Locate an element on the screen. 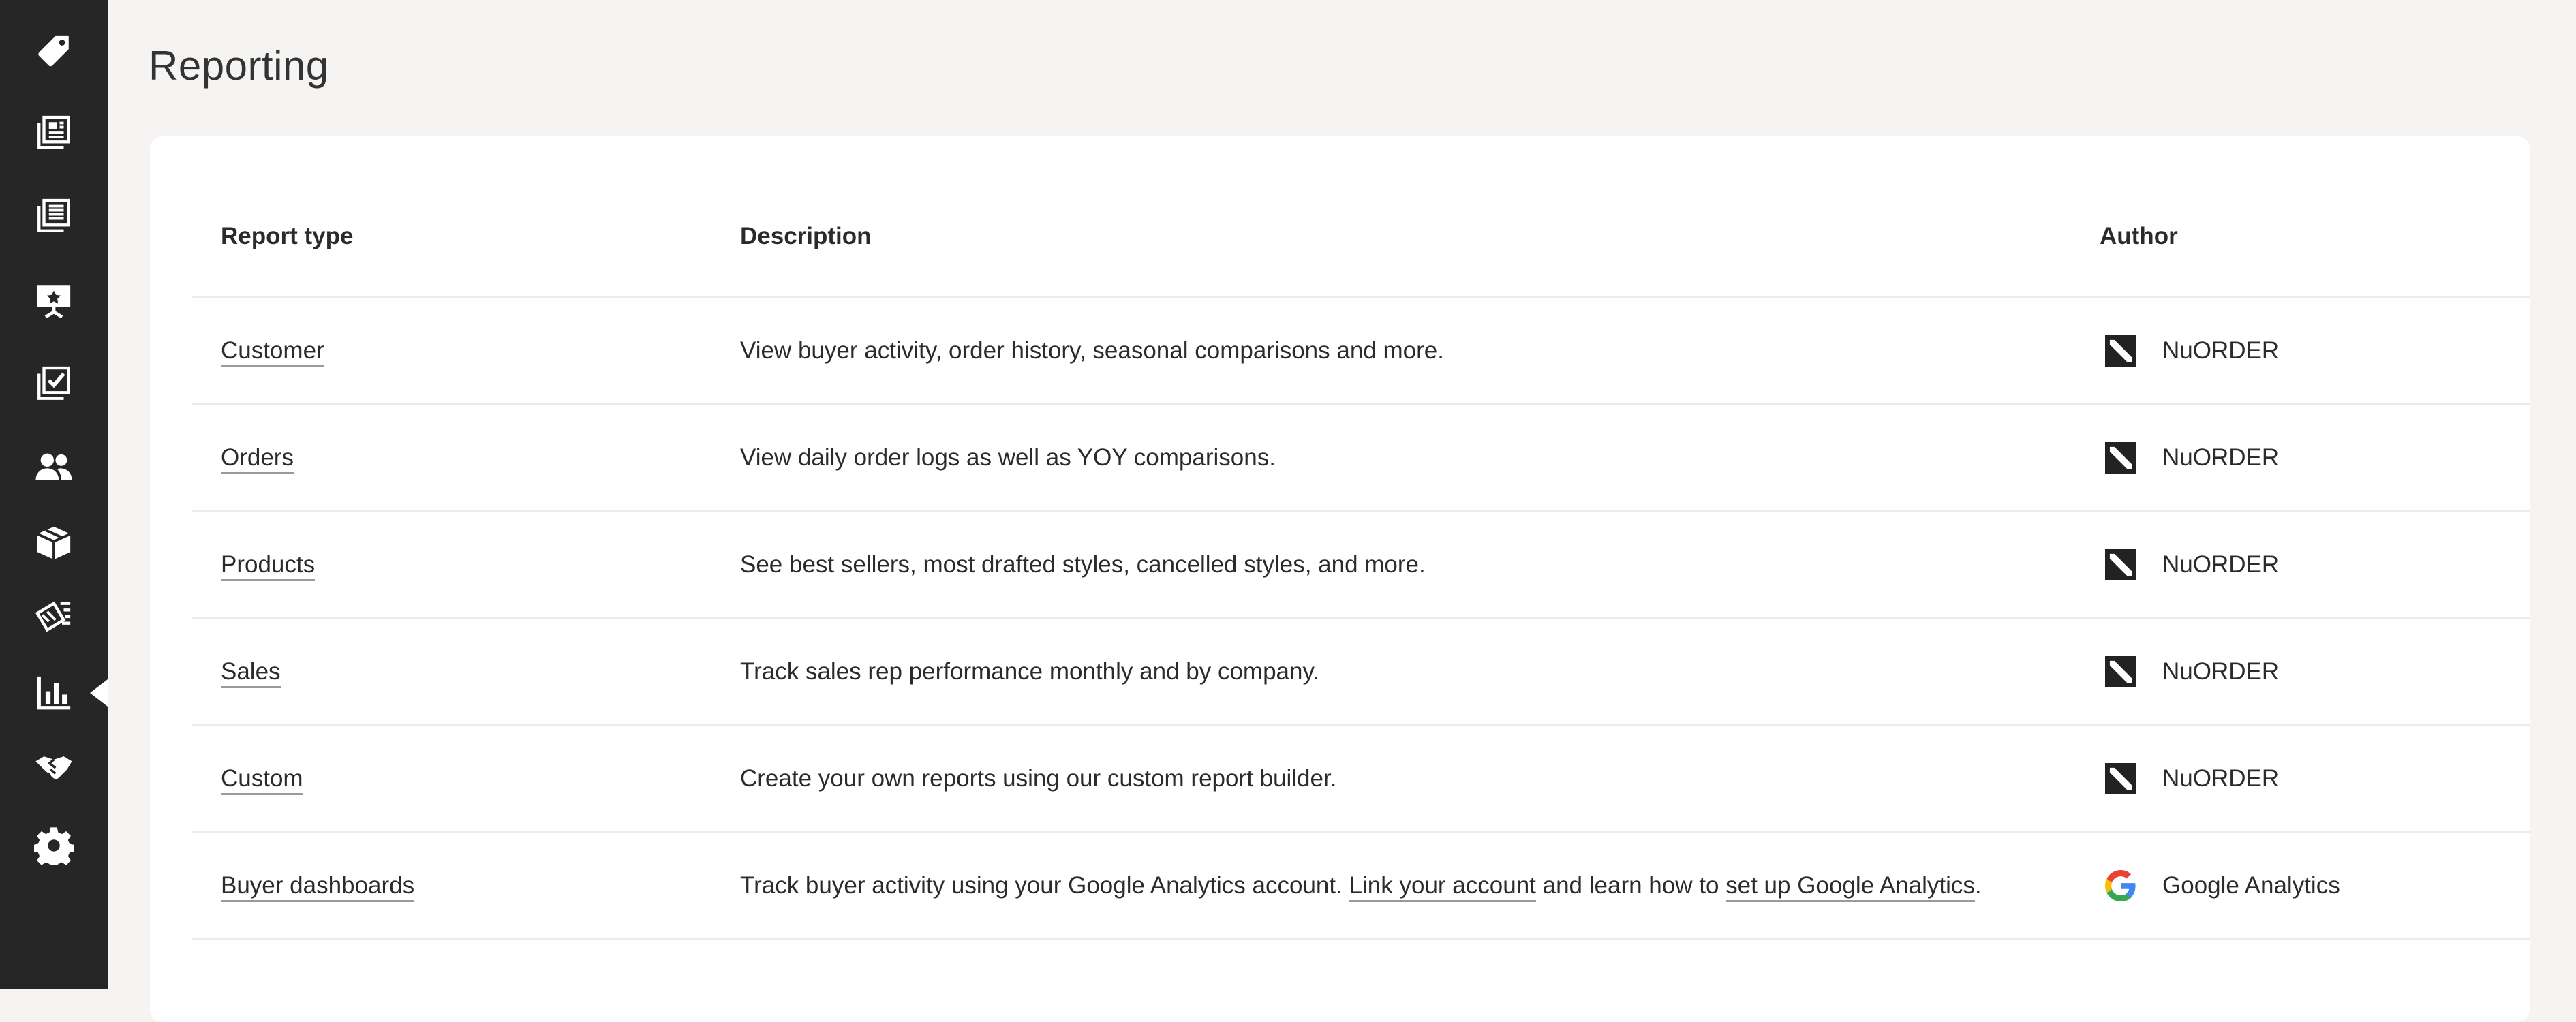  tag-icon is located at coordinates (54, 52).